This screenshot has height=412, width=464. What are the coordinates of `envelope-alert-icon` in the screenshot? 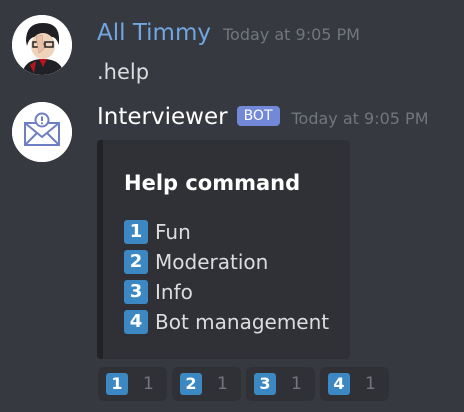 It's located at (42, 132).